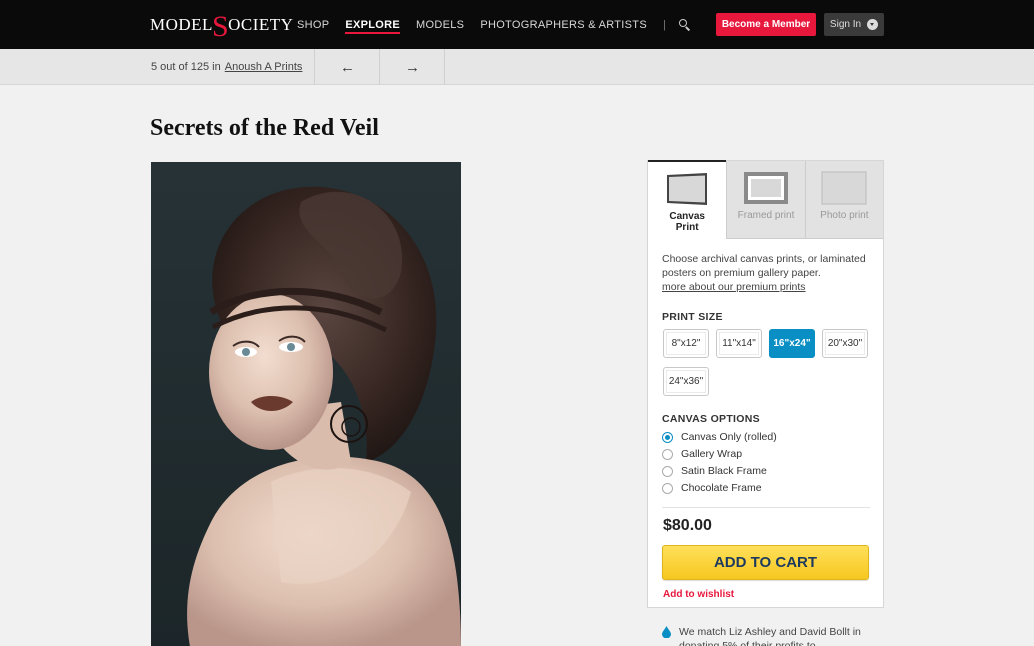 This screenshot has width=1034, height=646. What do you see at coordinates (729, 437) in the screenshot?
I see `option-label: Canvas Only (rolled)` at bounding box center [729, 437].